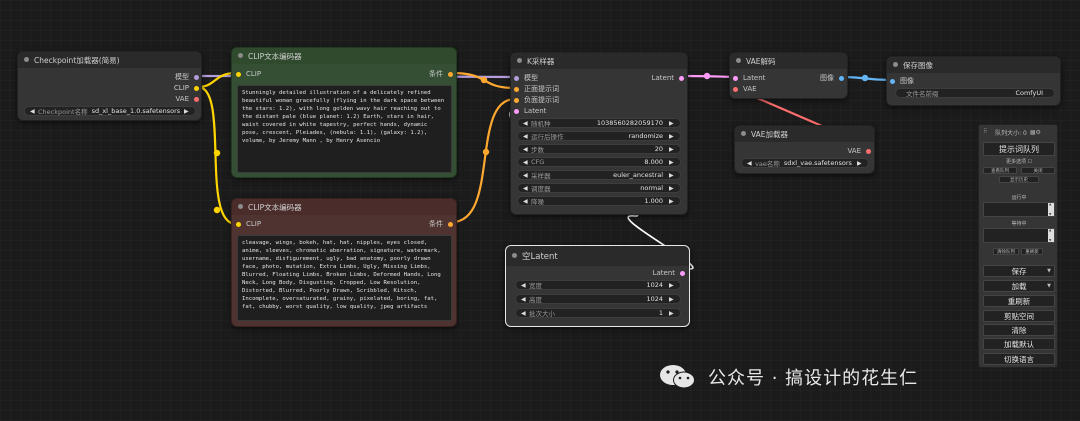 The width and height of the screenshot is (1080, 421). What do you see at coordinates (598, 313) in the screenshot?
I see `batch-size-widget: ◀ 批次大小 1 ▶` at bounding box center [598, 313].